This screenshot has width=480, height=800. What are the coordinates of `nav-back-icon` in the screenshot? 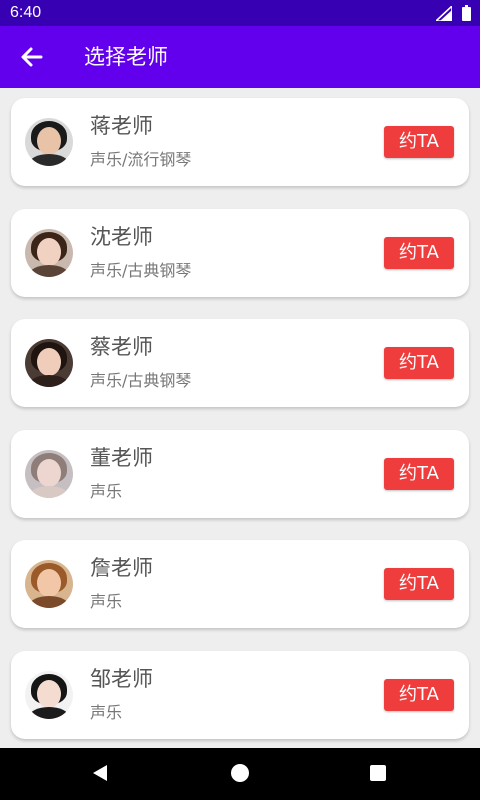 It's located at (100, 773).